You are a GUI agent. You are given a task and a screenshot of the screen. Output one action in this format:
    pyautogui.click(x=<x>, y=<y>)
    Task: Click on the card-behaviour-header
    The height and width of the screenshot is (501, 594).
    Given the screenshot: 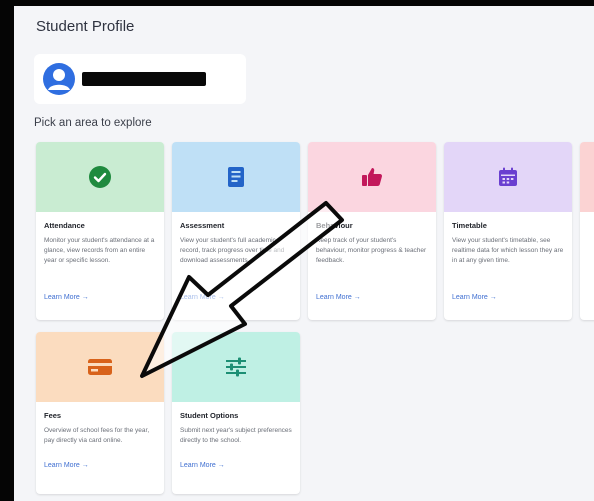 What is the action you would take?
    pyautogui.click(x=372, y=177)
    